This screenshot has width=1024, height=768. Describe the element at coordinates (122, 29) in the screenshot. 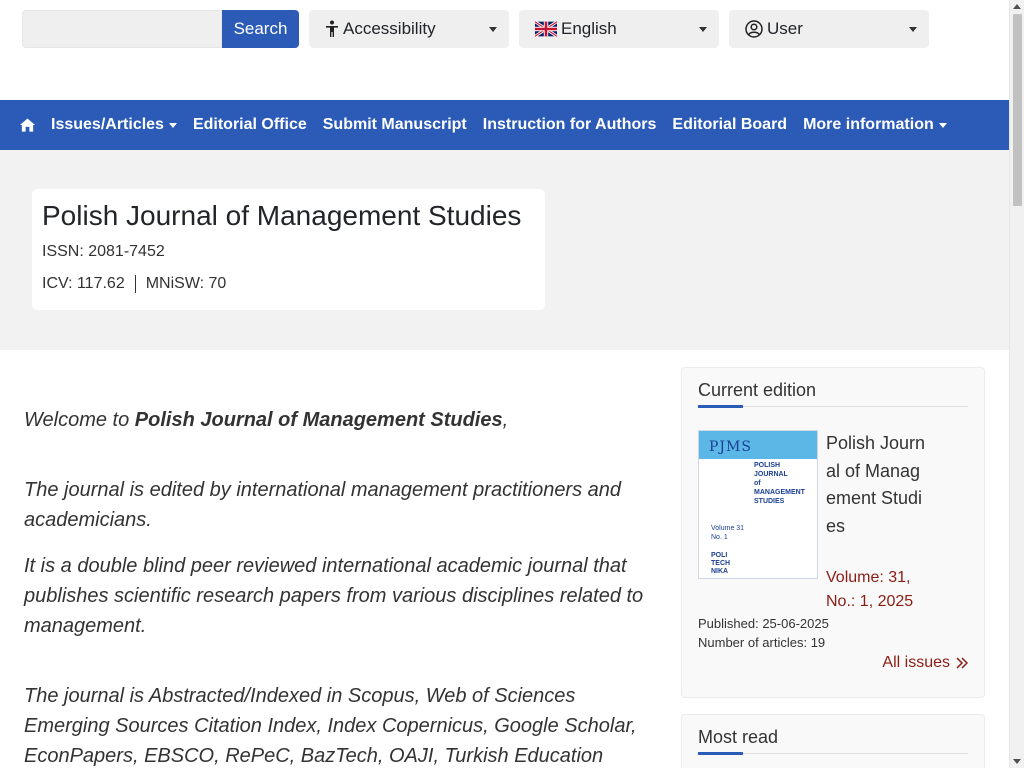

I see `search-input` at that location.